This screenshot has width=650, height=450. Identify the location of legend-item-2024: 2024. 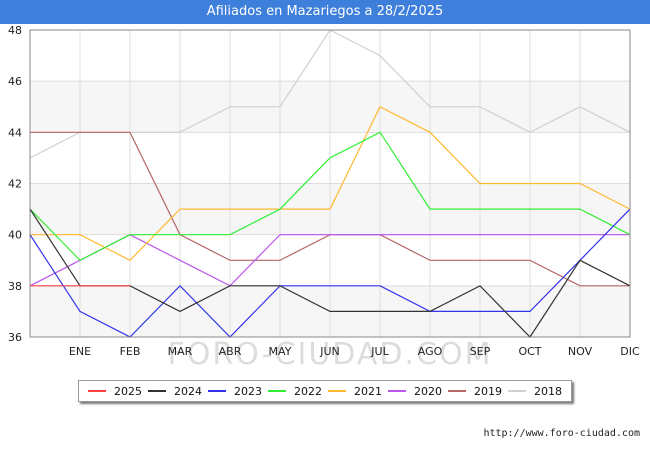
(175, 391).